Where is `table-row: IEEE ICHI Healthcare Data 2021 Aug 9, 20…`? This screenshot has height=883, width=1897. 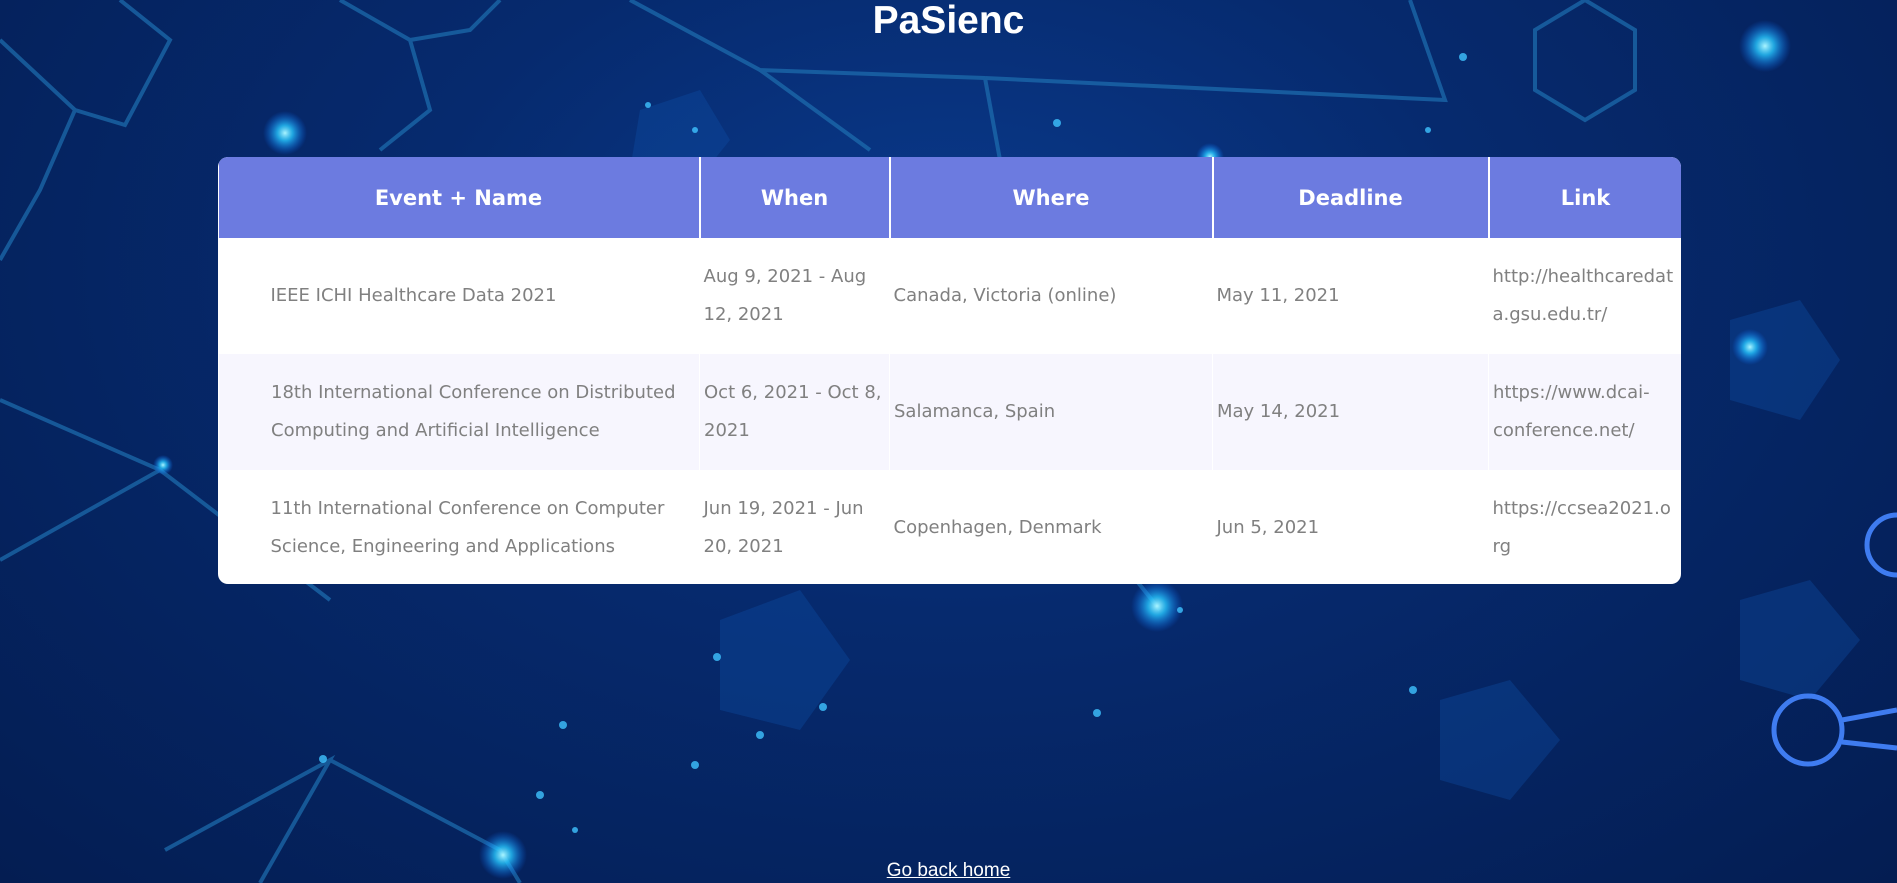 table-row: IEEE ICHI Healthcare Data 2021 Aug 9, 20… is located at coordinates (950, 296).